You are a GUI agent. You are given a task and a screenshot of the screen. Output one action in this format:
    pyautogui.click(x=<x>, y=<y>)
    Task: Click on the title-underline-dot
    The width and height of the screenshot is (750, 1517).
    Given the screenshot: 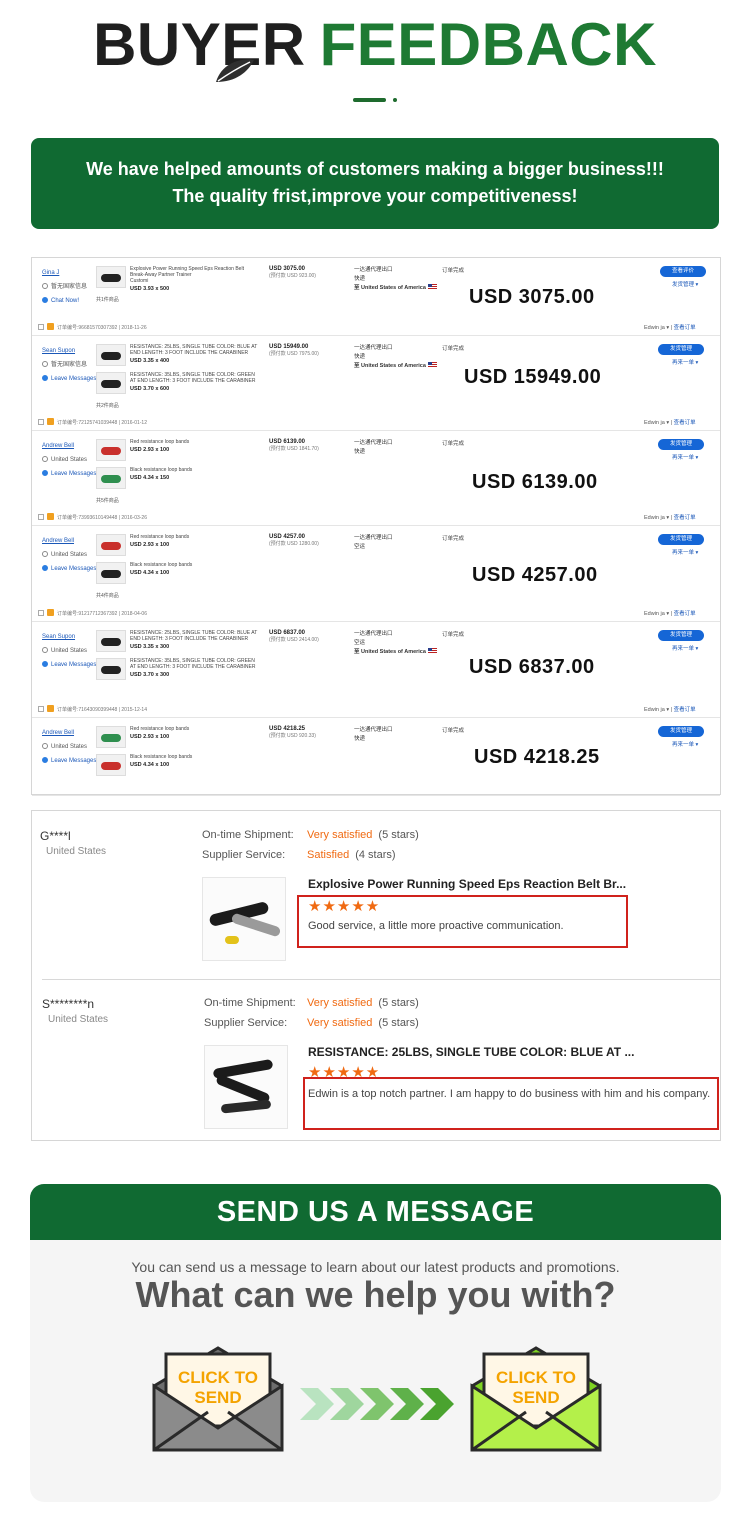 What is the action you would take?
    pyautogui.click(x=395, y=100)
    